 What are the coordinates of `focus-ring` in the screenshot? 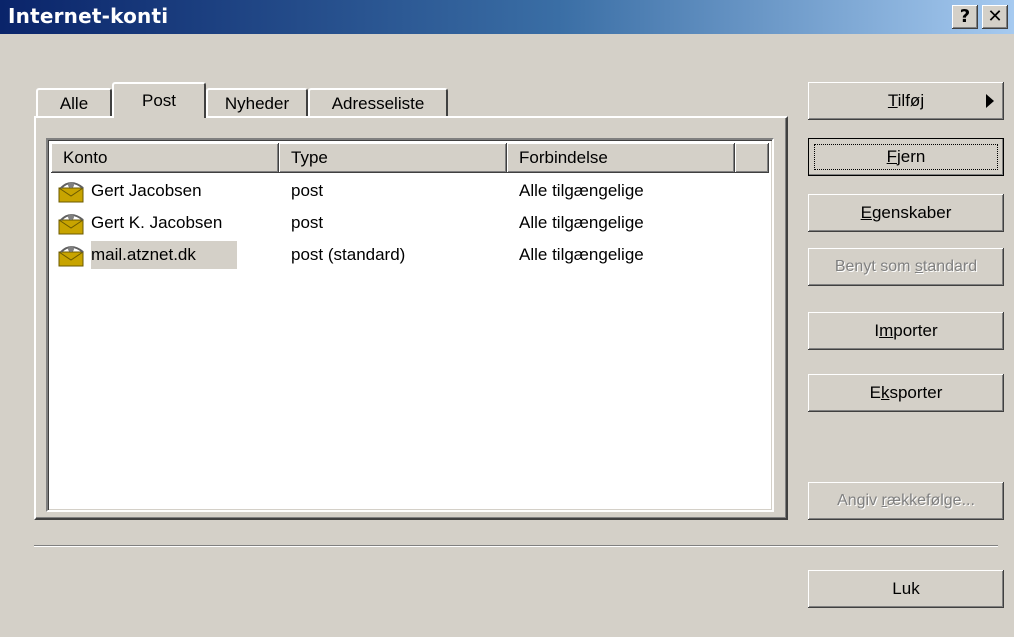 It's located at (906, 157).